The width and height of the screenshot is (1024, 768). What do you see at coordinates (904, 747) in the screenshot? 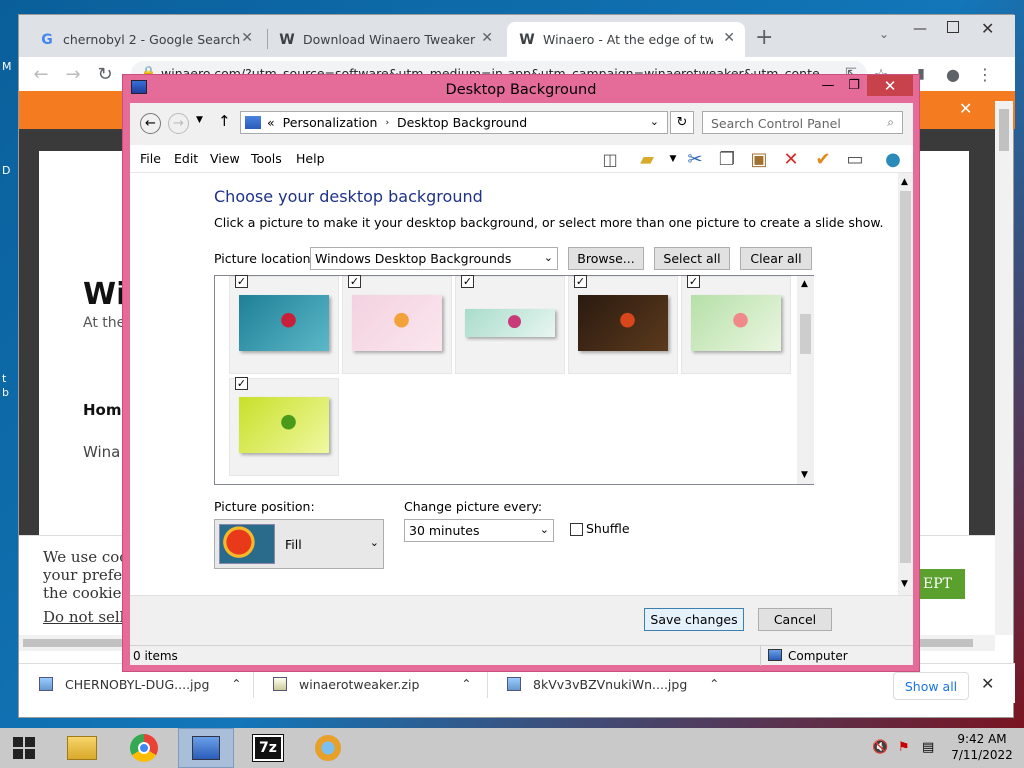
I see `action-center-icon: ⚑` at bounding box center [904, 747].